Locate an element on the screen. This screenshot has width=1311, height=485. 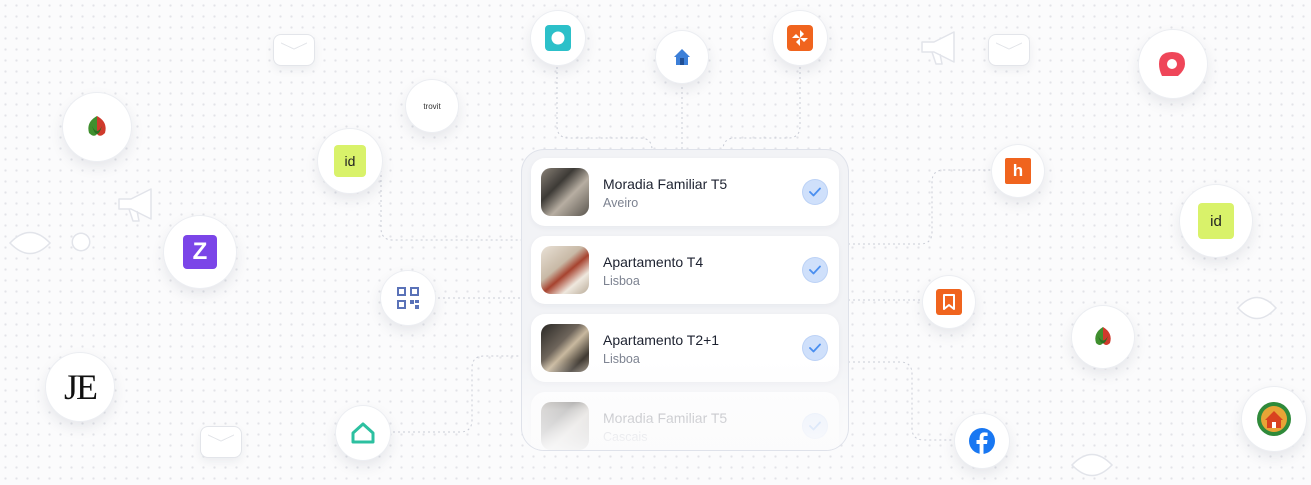
house-outline-icon is located at coordinates (363, 433).